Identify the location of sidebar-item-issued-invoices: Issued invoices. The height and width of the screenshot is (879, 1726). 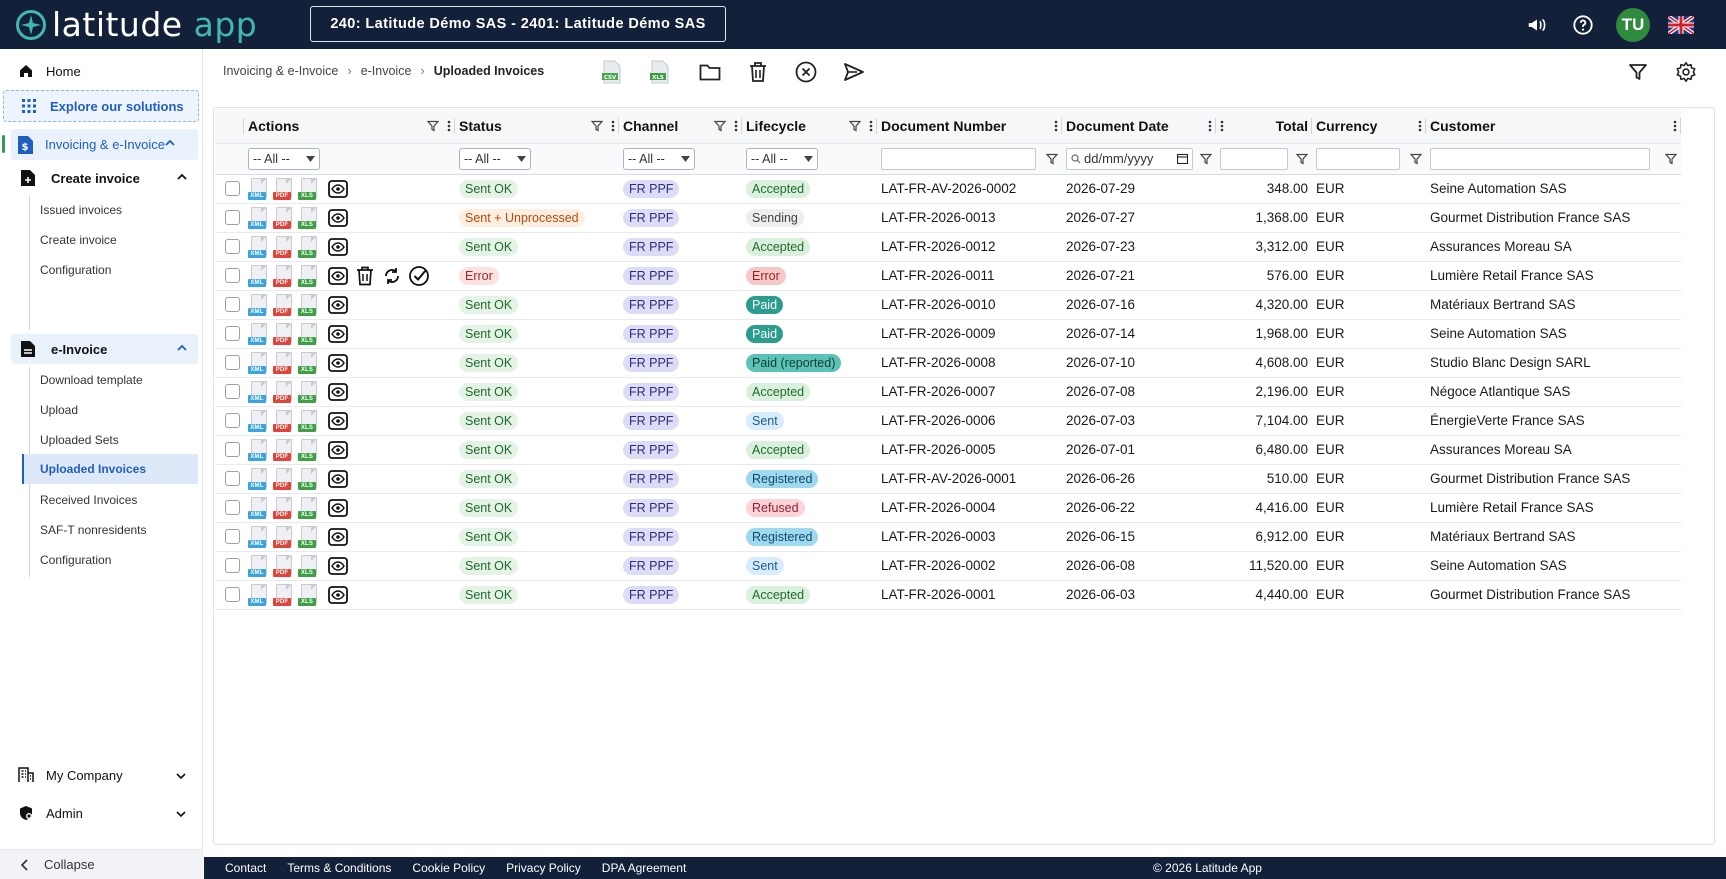
(81, 210).